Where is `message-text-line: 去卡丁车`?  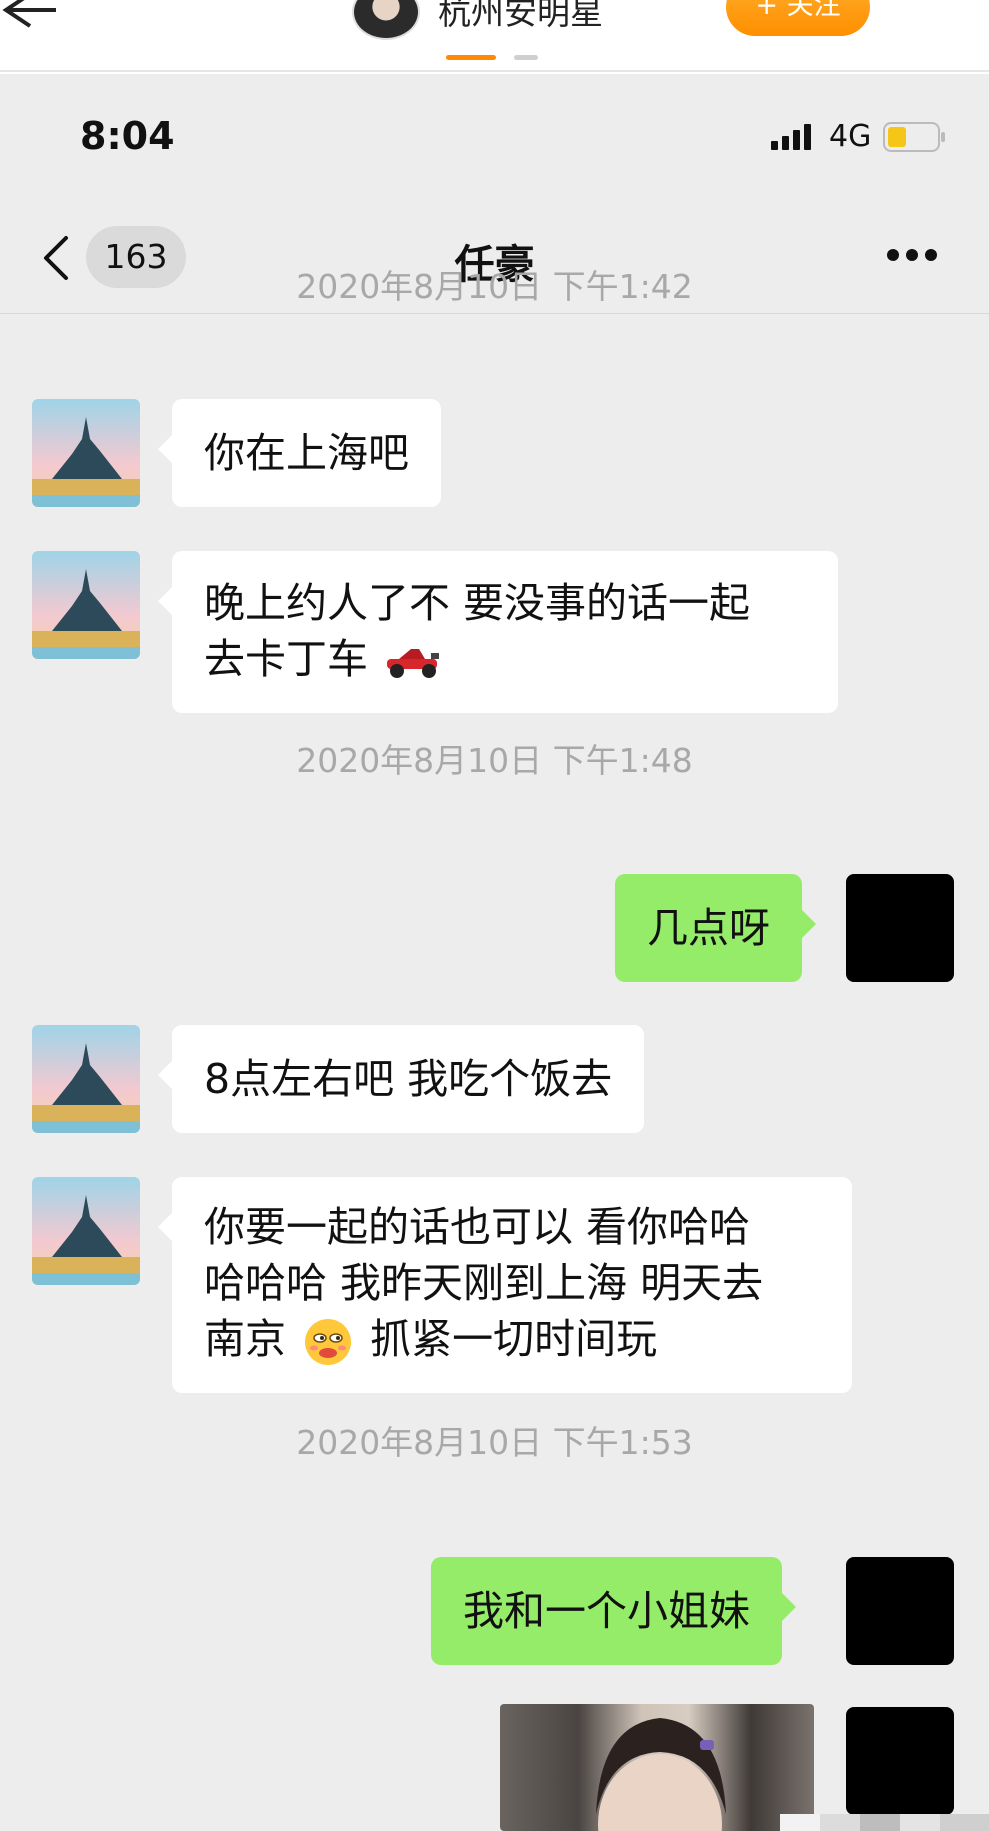
message-text-line: 去卡丁车 is located at coordinates (505, 659).